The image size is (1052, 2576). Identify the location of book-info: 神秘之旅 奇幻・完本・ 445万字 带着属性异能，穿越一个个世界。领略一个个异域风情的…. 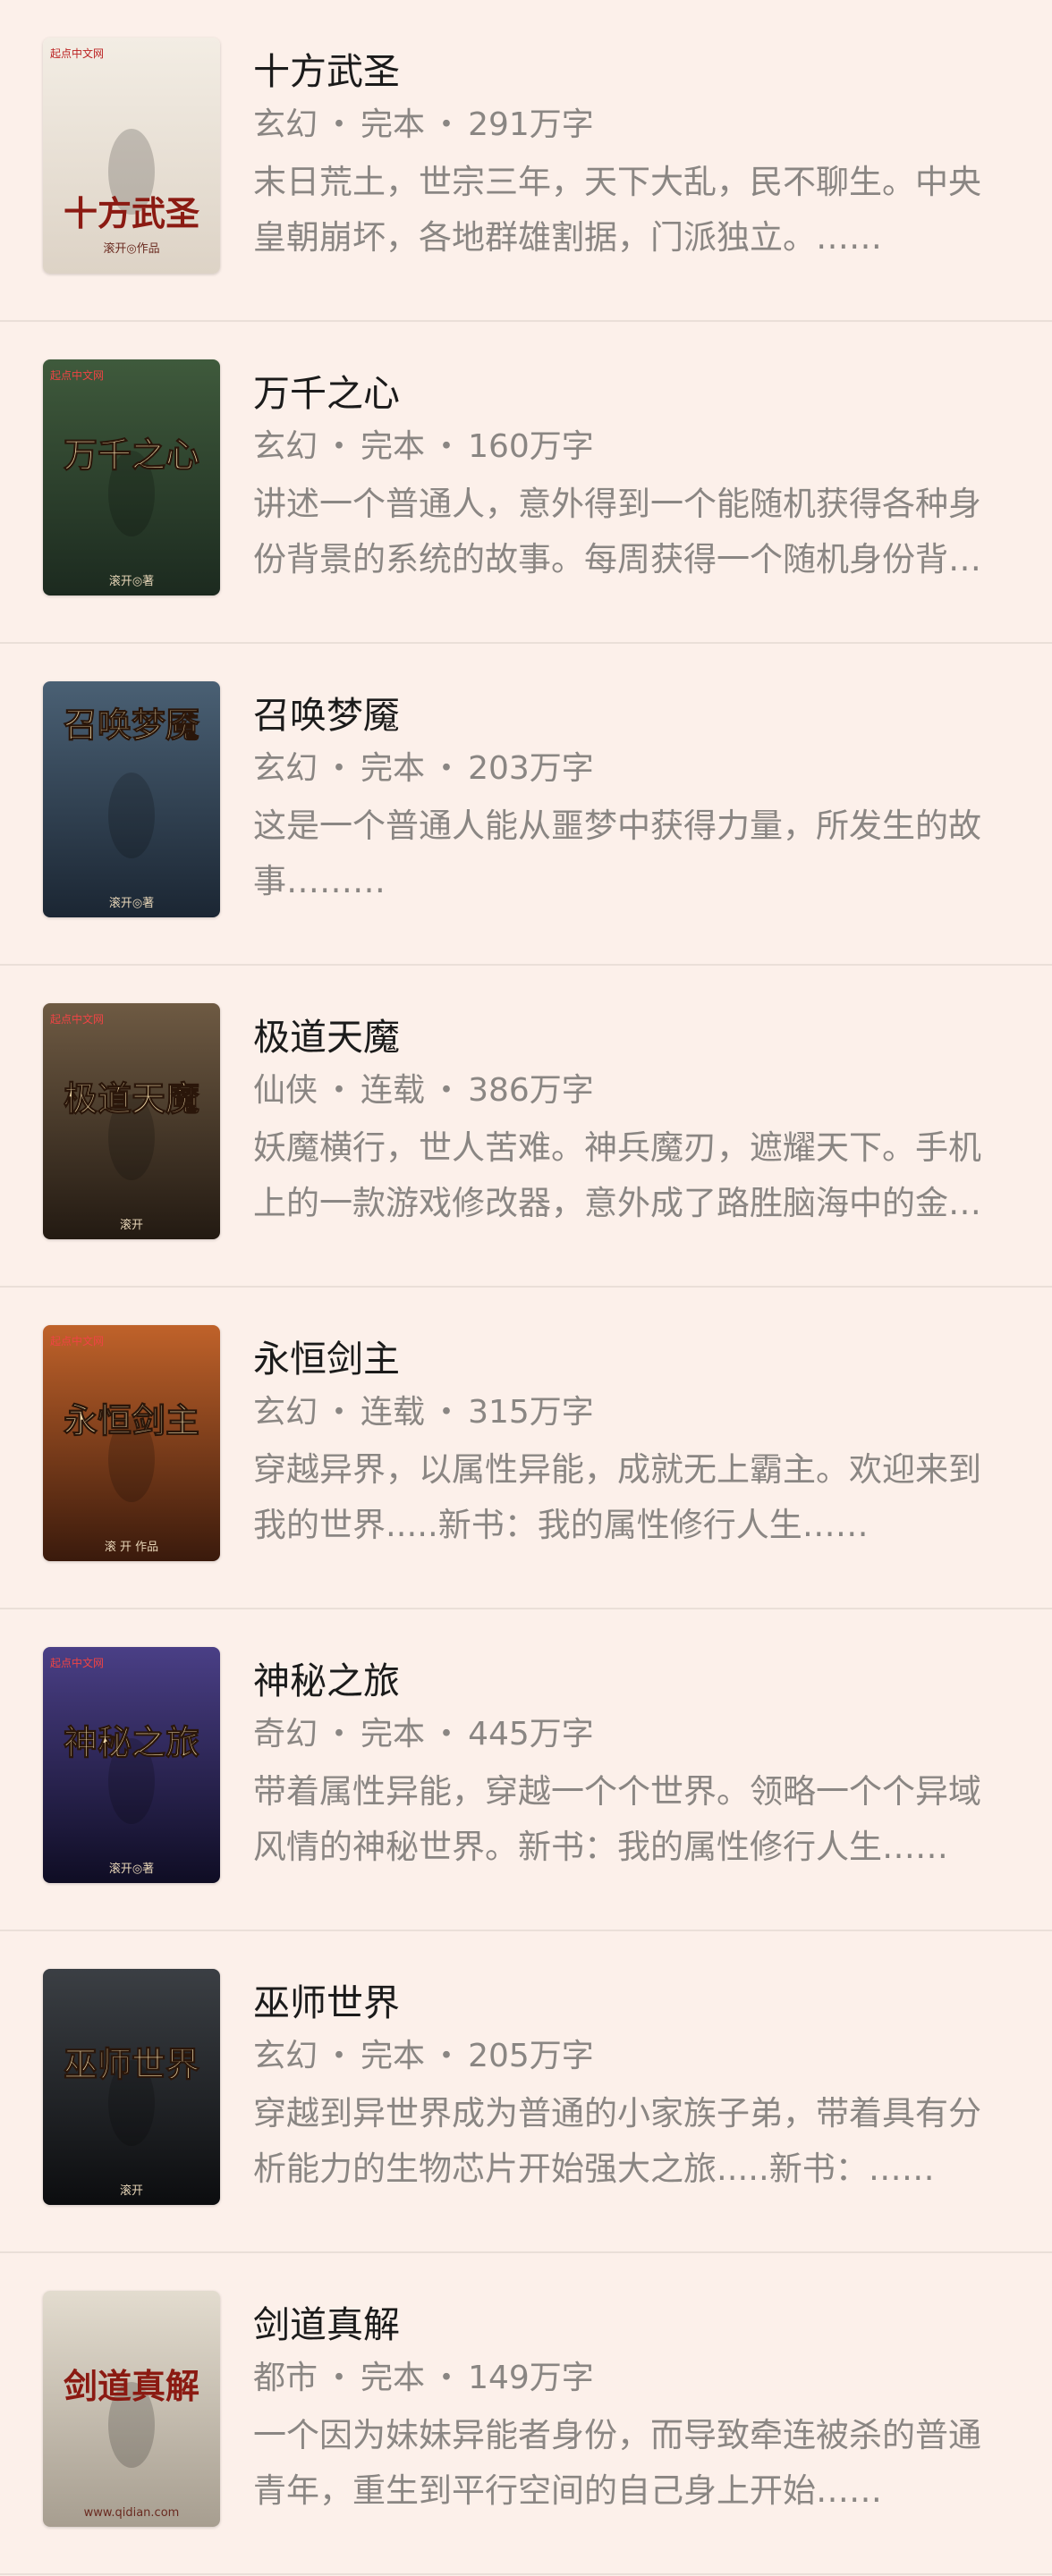
(631, 1765).